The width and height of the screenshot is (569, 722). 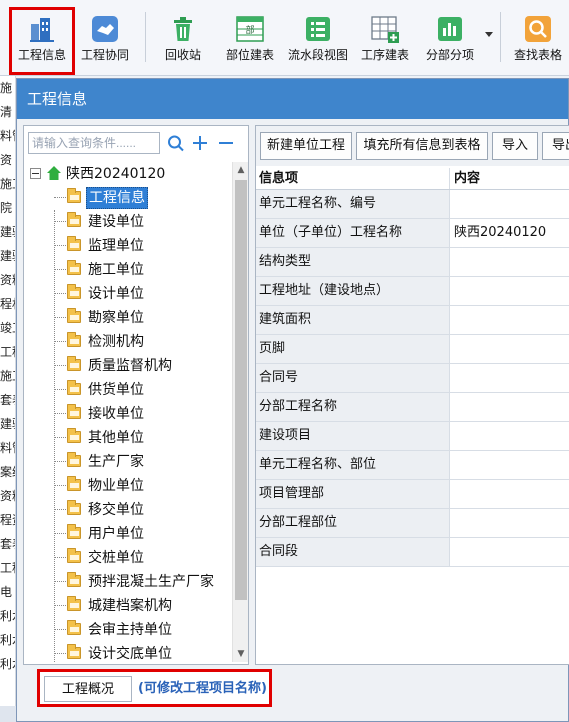 What do you see at coordinates (116, 318) in the screenshot?
I see `tree-node-label: 勘察单位` at bounding box center [116, 318].